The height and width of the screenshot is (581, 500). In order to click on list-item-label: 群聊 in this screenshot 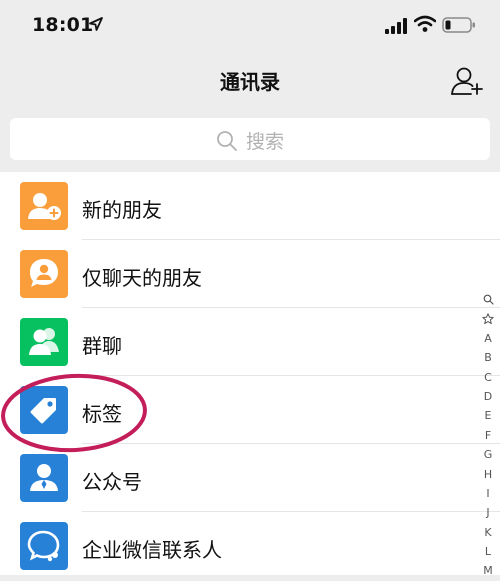, I will do `click(102, 346)`.